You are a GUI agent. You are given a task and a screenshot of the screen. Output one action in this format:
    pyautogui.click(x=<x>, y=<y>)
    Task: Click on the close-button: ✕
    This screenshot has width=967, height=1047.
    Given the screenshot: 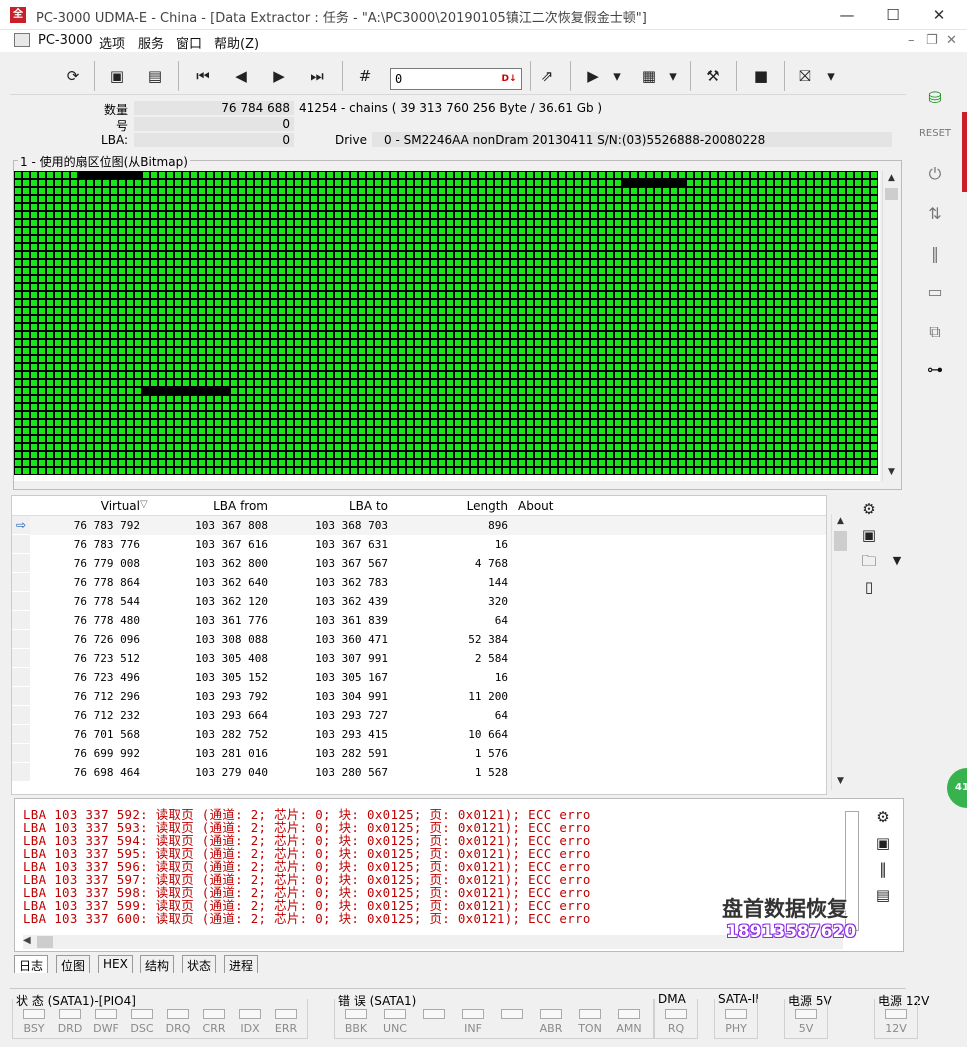 What is the action you would take?
    pyautogui.click(x=939, y=15)
    